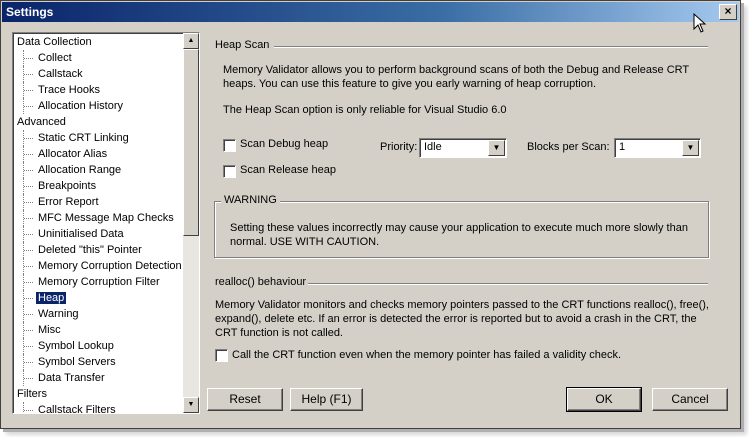 Image resolution: width=749 pixels, height=437 pixels. I want to click on priority-value: Idle, so click(433, 147).